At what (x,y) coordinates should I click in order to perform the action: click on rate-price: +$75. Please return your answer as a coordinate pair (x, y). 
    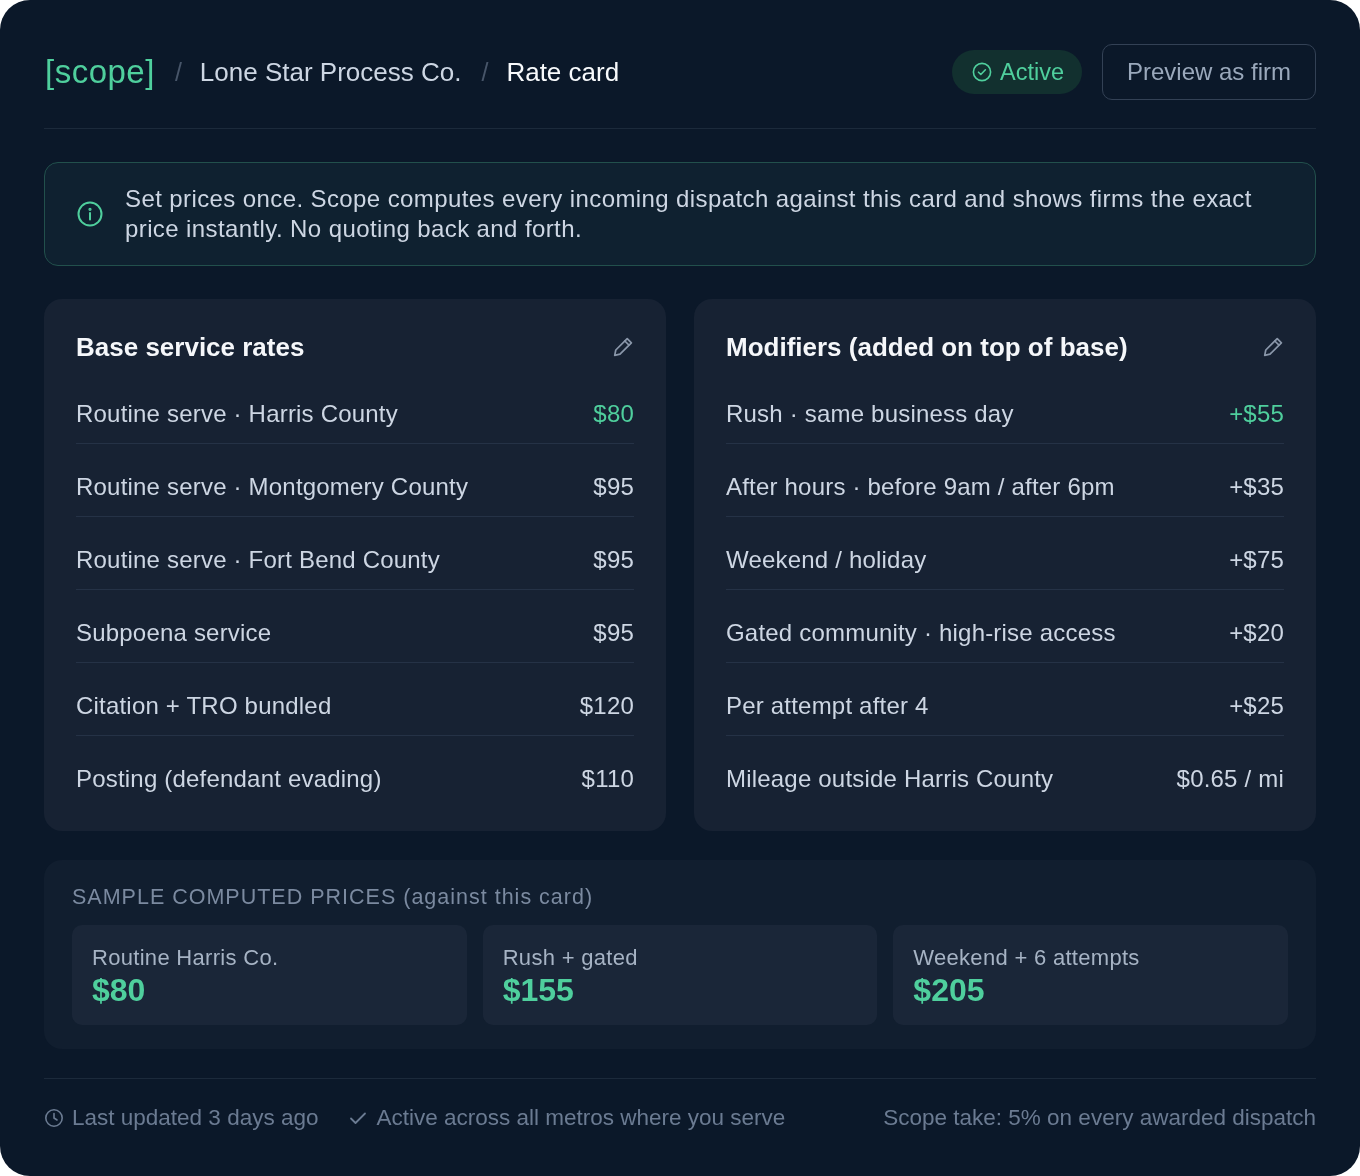
    Looking at the image, I should click on (1256, 560).